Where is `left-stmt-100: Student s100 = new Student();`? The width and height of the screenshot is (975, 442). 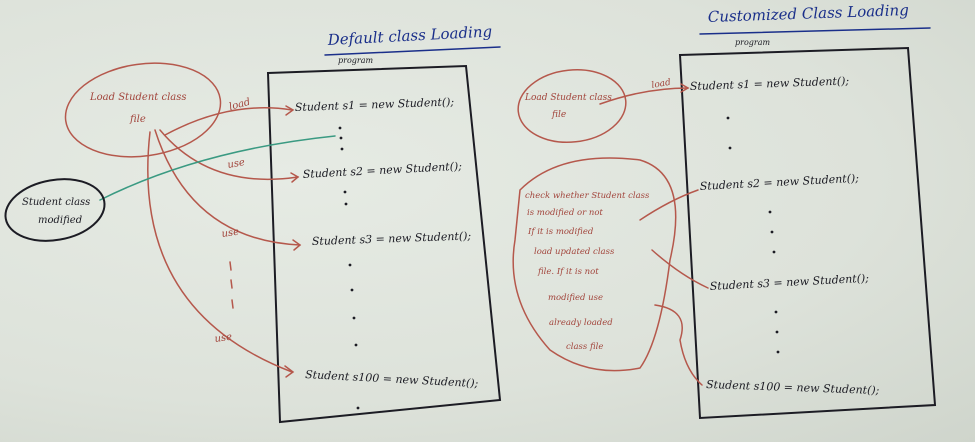 left-stmt-100: Student s100 = new Student(); is located at coordinates (392, 379).